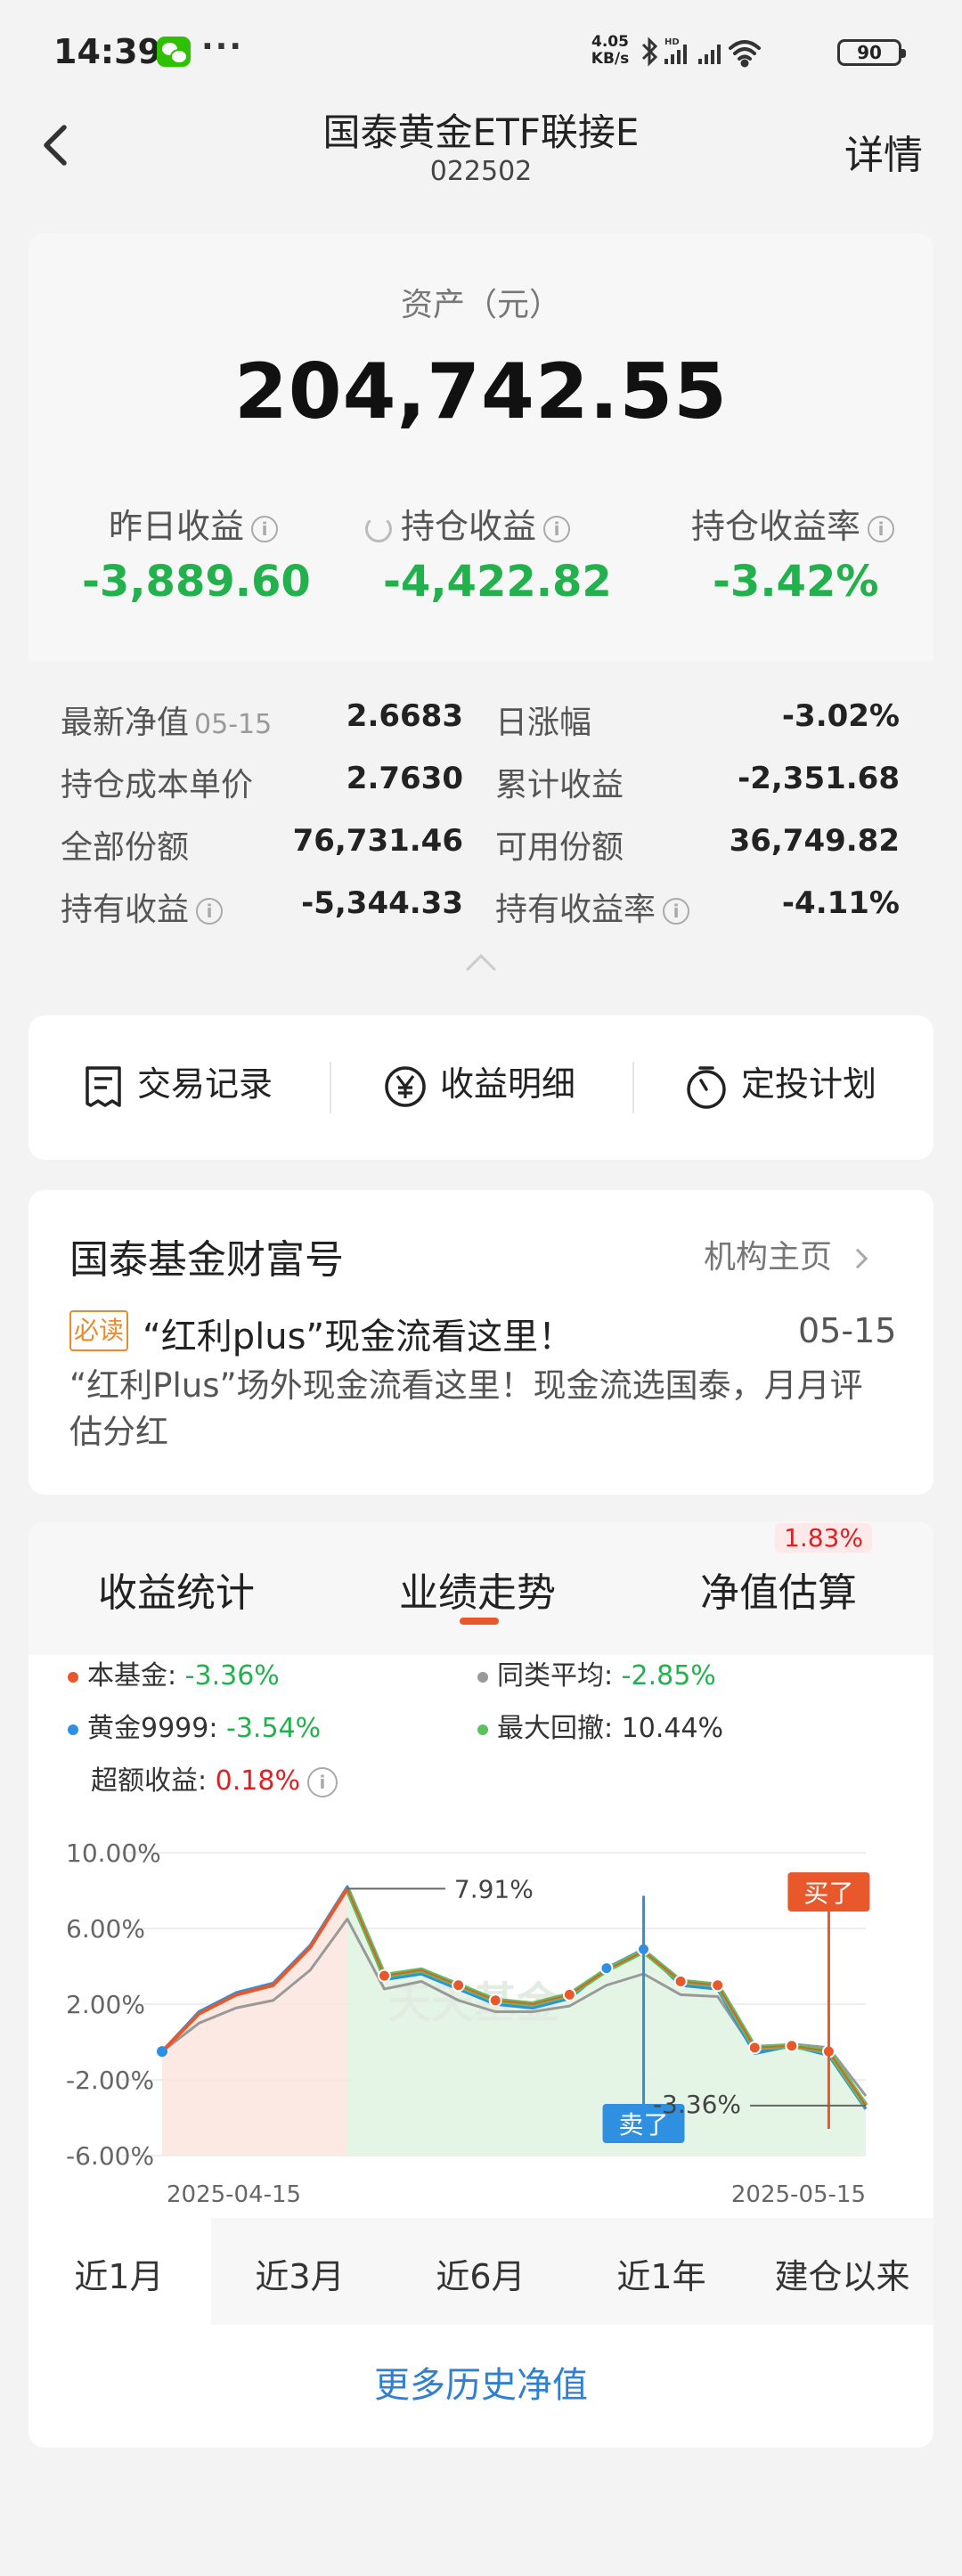 The height and width of the screenshot is (2576, 962). I want to click on holding-income-label: 持仓收益 i, so click(468, 524).